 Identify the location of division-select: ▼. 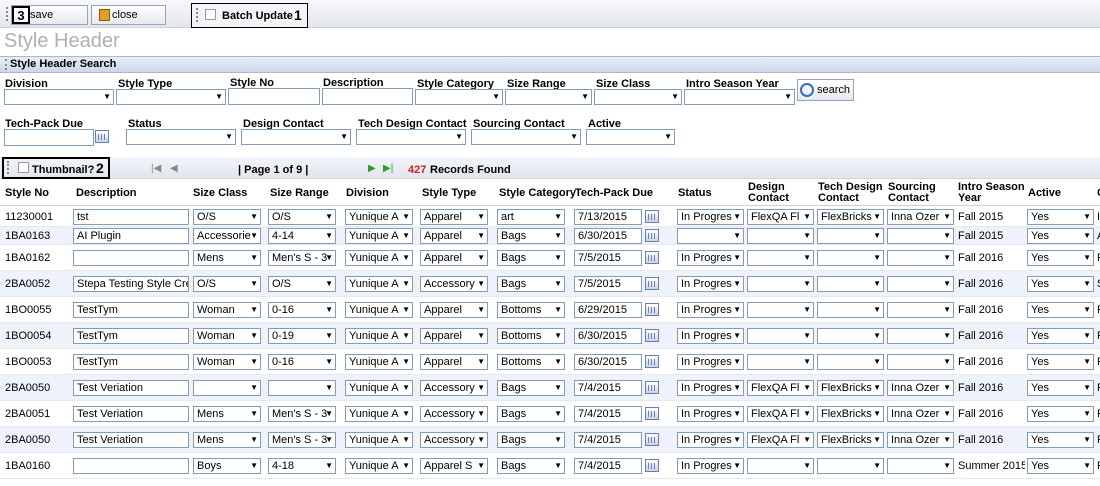
(59, 97).